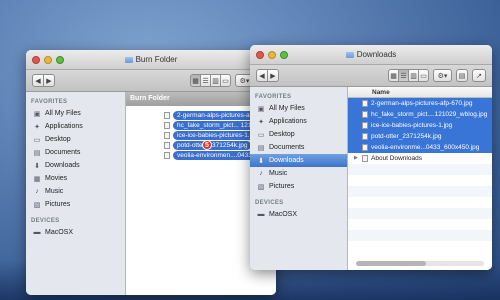 The image size is (500, 300). Describe the element at coordinates (37, 140) in the screenshot. I see `desktop-icon: ▭` at that location.